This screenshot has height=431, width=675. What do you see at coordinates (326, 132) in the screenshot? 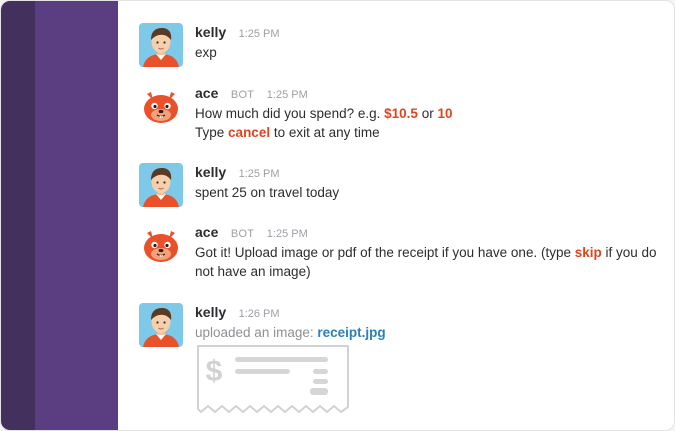
I see `message-text-part: to exit at any time` at bounding box center [326, 132].